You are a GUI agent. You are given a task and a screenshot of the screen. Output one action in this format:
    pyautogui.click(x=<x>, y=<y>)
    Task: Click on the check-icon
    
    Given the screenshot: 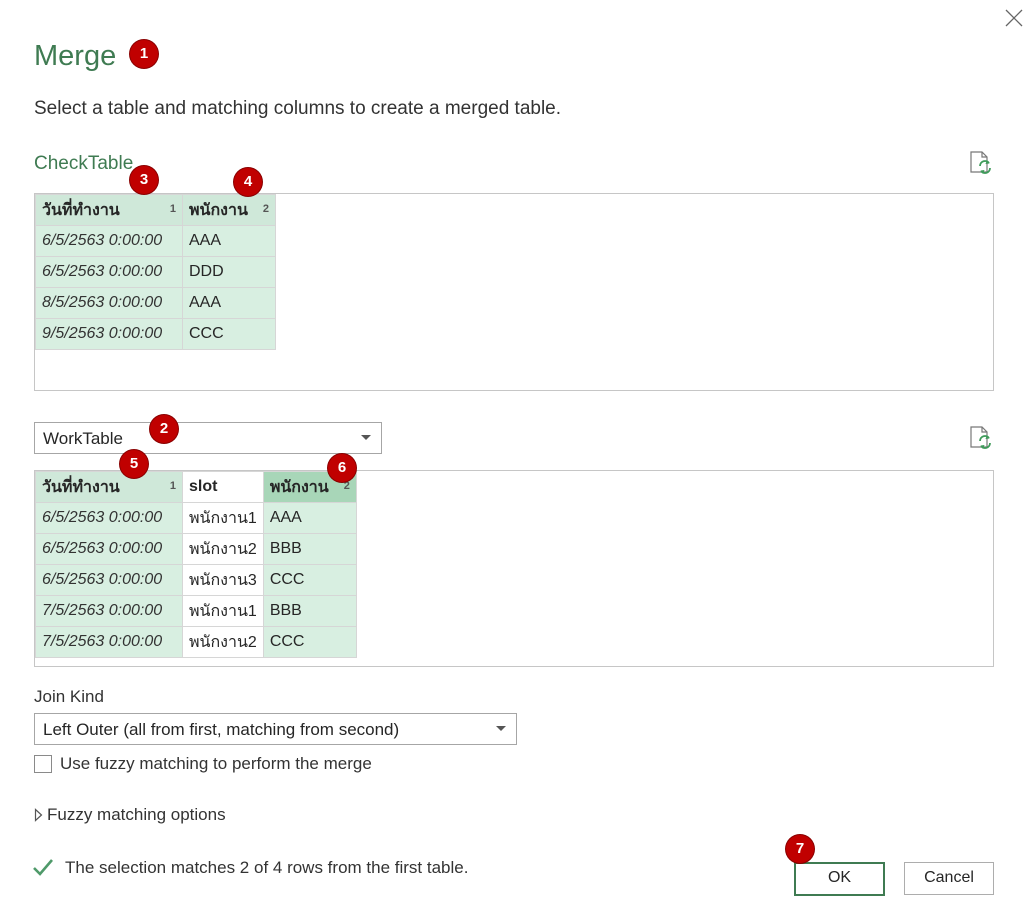 What is the action you would take?
    pyautogui.click(x=43, y=867)
    